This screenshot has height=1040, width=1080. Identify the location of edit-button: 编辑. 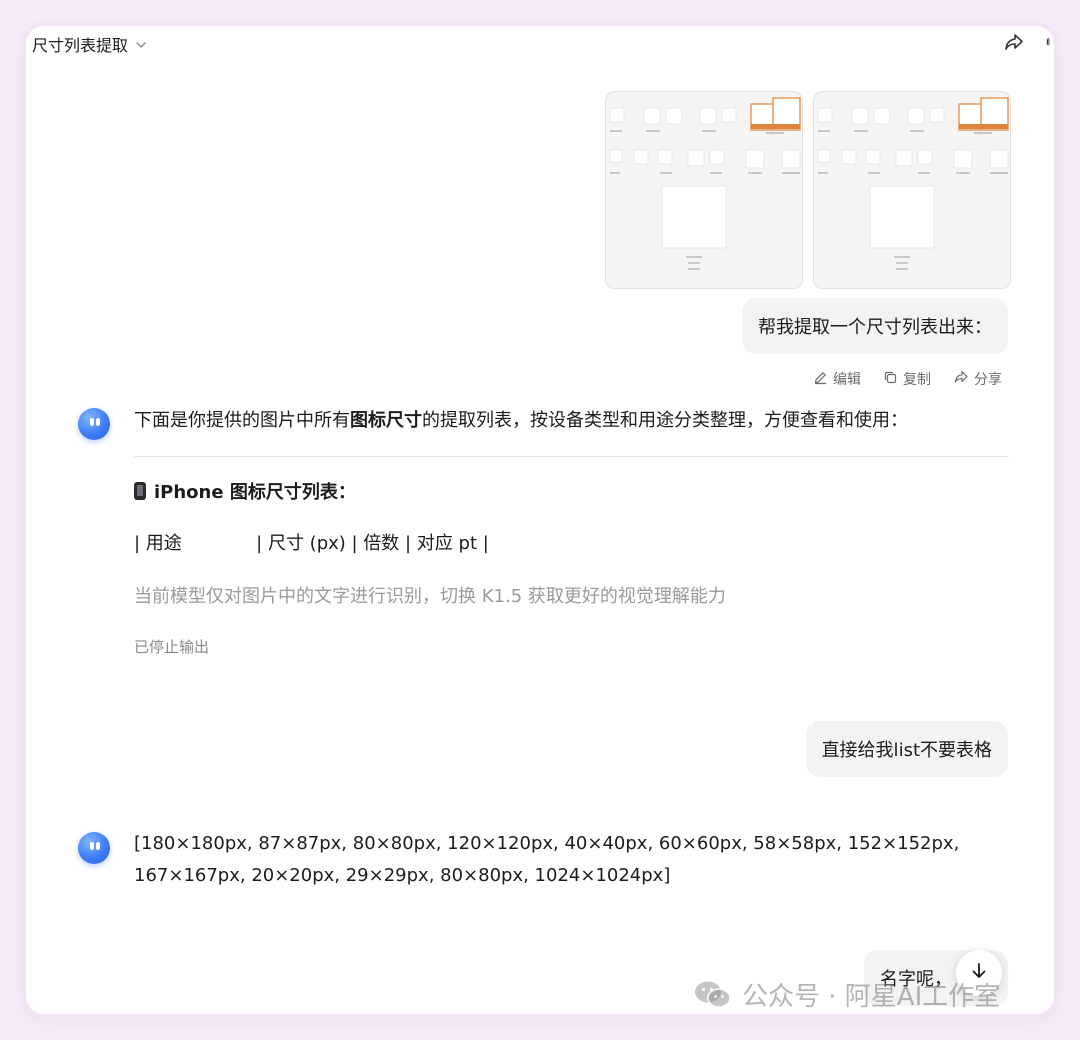
(837, 379).